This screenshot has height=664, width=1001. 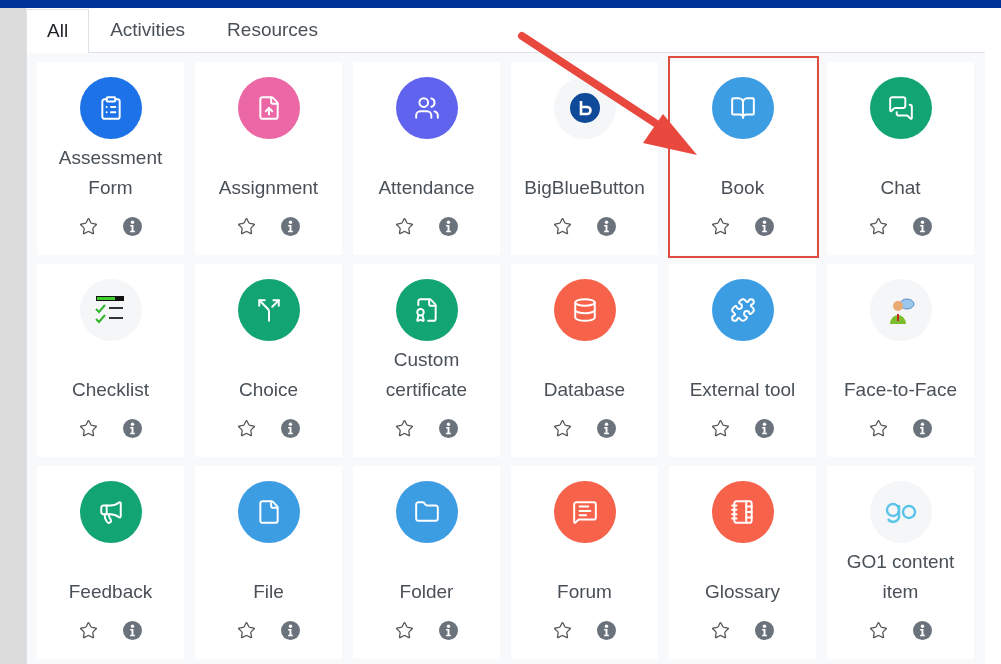 What do you see at coordinates (900, 188) in the screenshot?
I see `activity-name: Chat` at bounding box center [900, 188].